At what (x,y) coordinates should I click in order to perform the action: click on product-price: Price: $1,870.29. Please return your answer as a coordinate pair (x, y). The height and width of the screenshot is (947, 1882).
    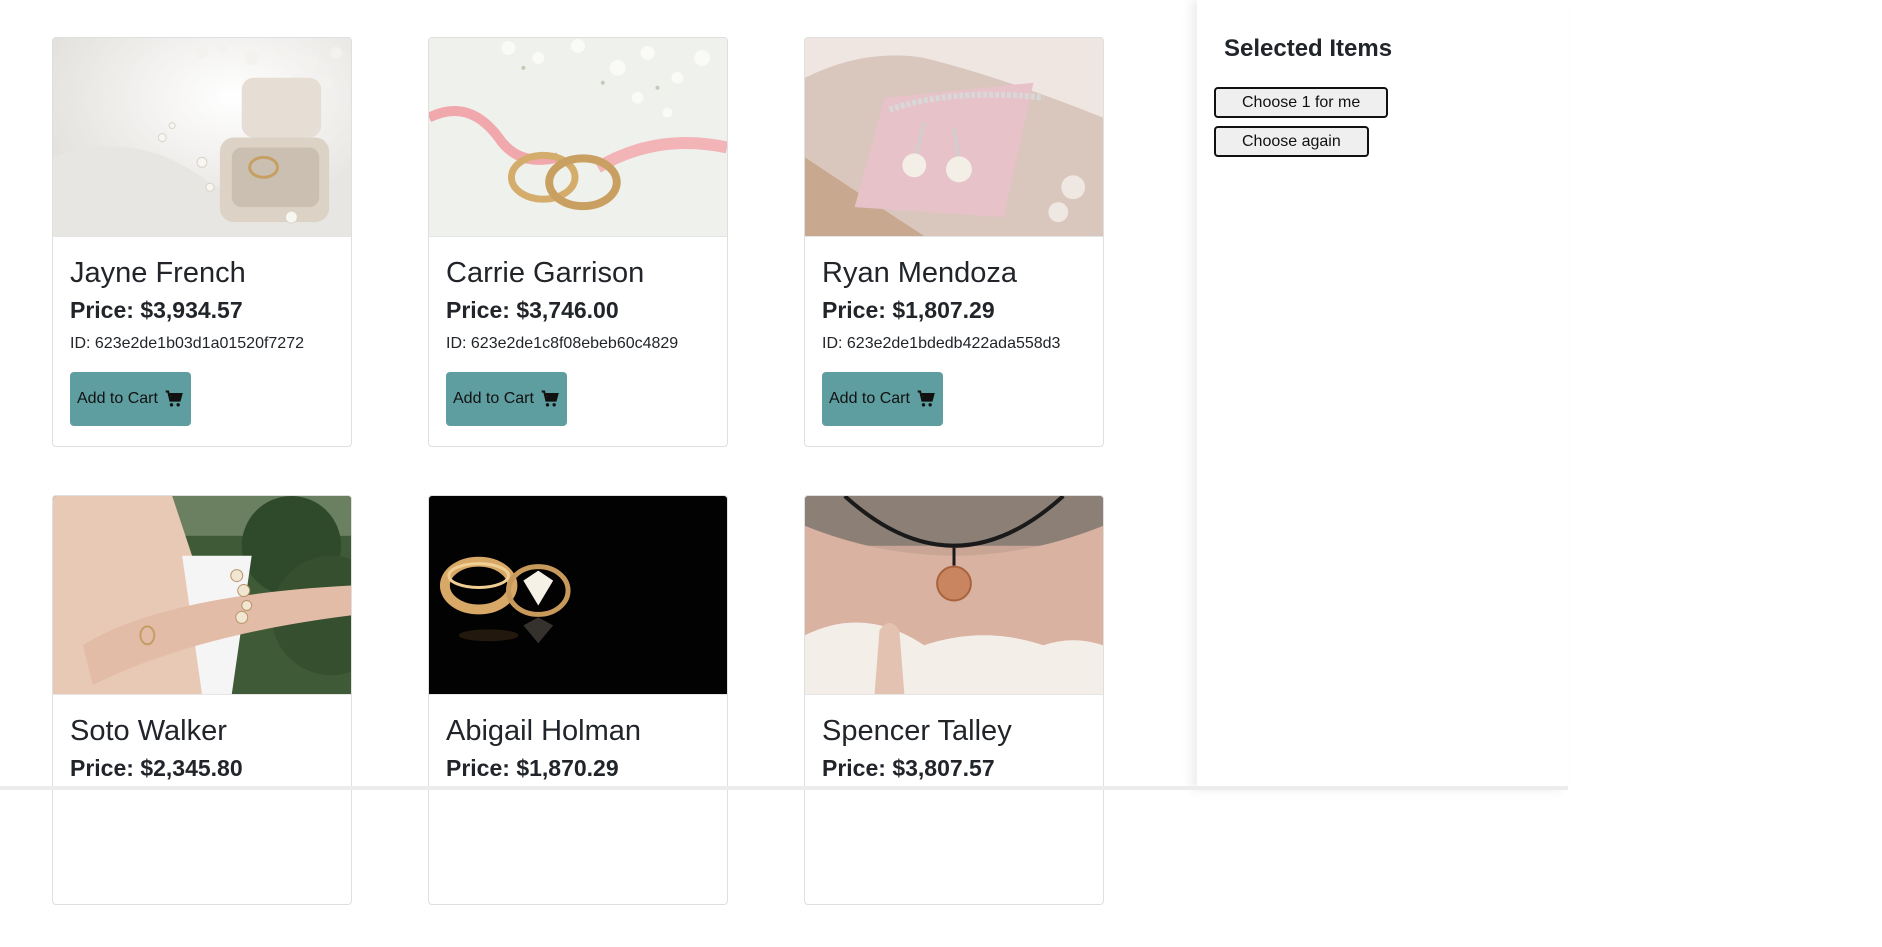
    Looking at the image, I should click on (532, 768).